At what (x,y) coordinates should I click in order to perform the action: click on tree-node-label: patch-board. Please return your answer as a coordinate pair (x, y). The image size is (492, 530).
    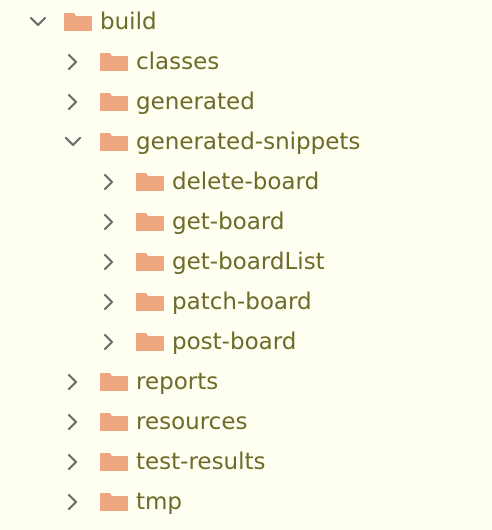
    Looking at the image, I should click on (242, 302).